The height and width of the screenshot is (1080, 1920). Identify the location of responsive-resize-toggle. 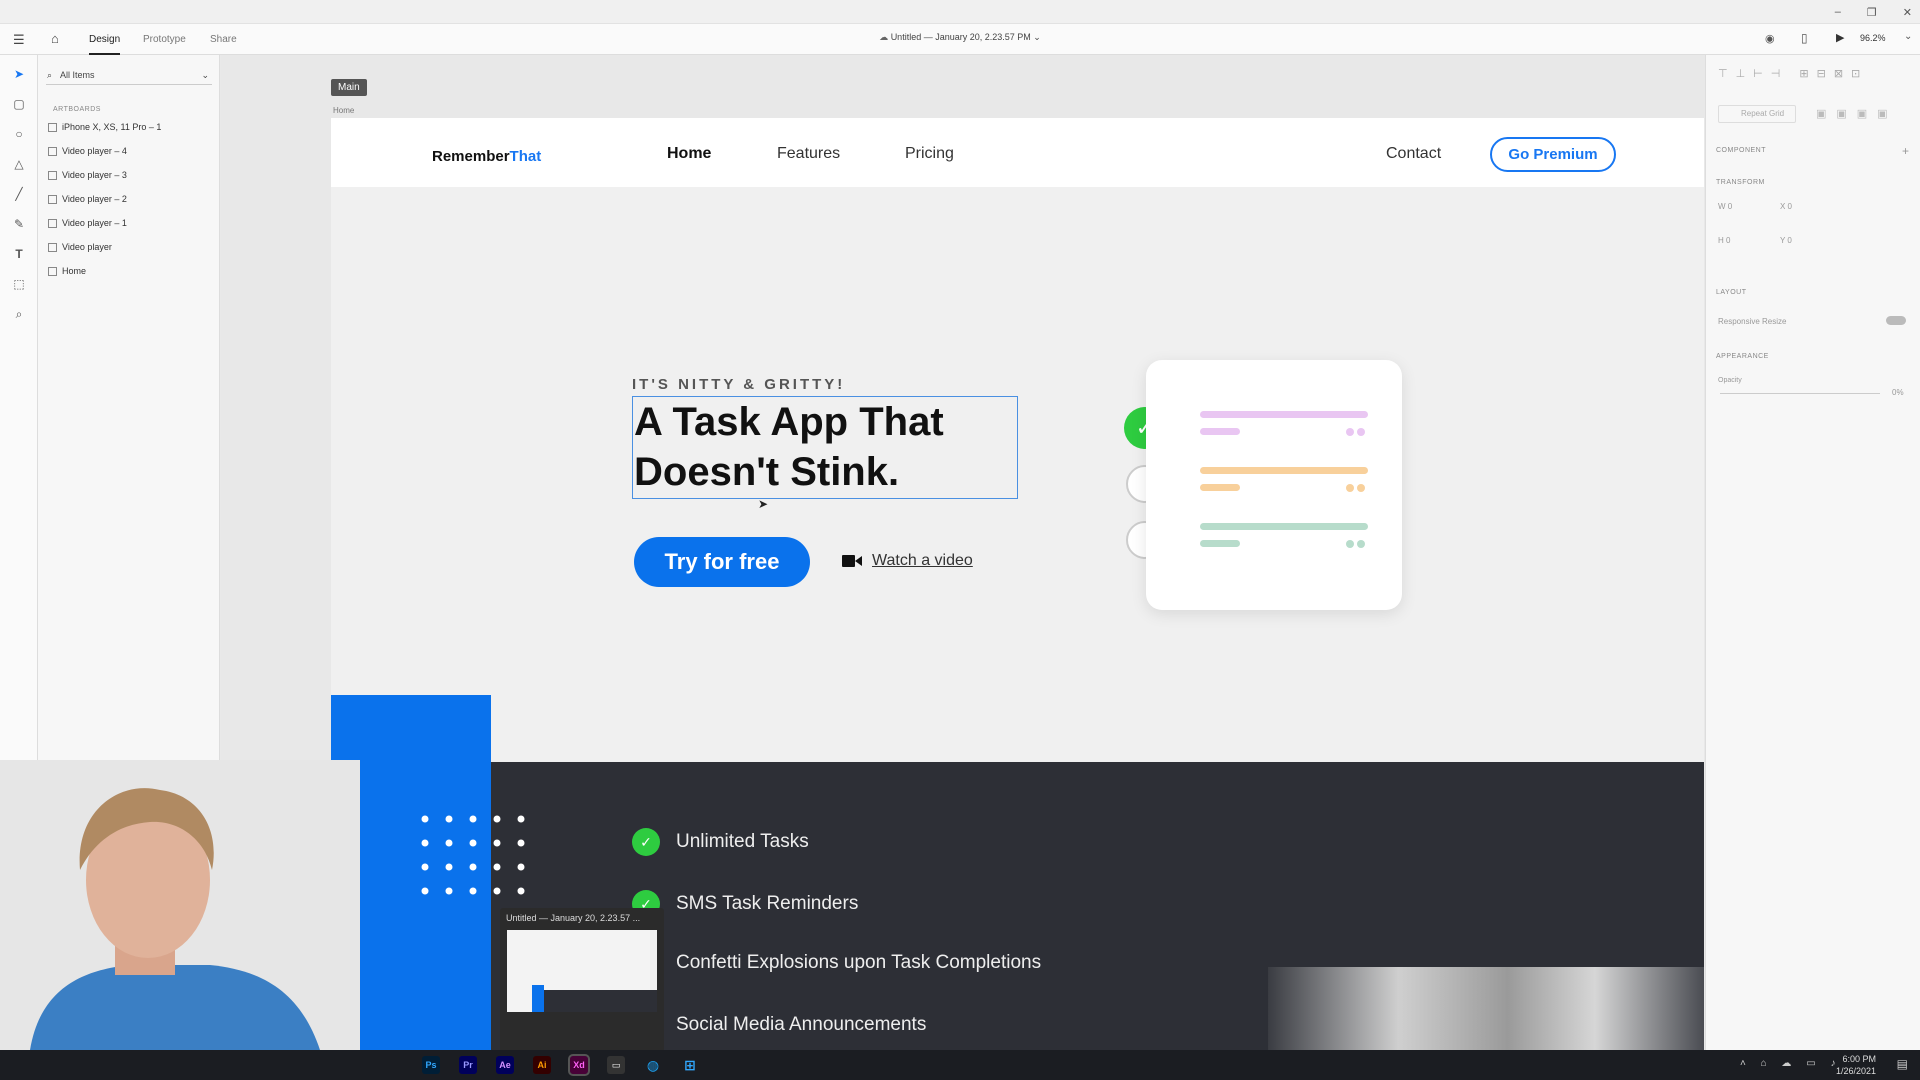
(1896, 320).